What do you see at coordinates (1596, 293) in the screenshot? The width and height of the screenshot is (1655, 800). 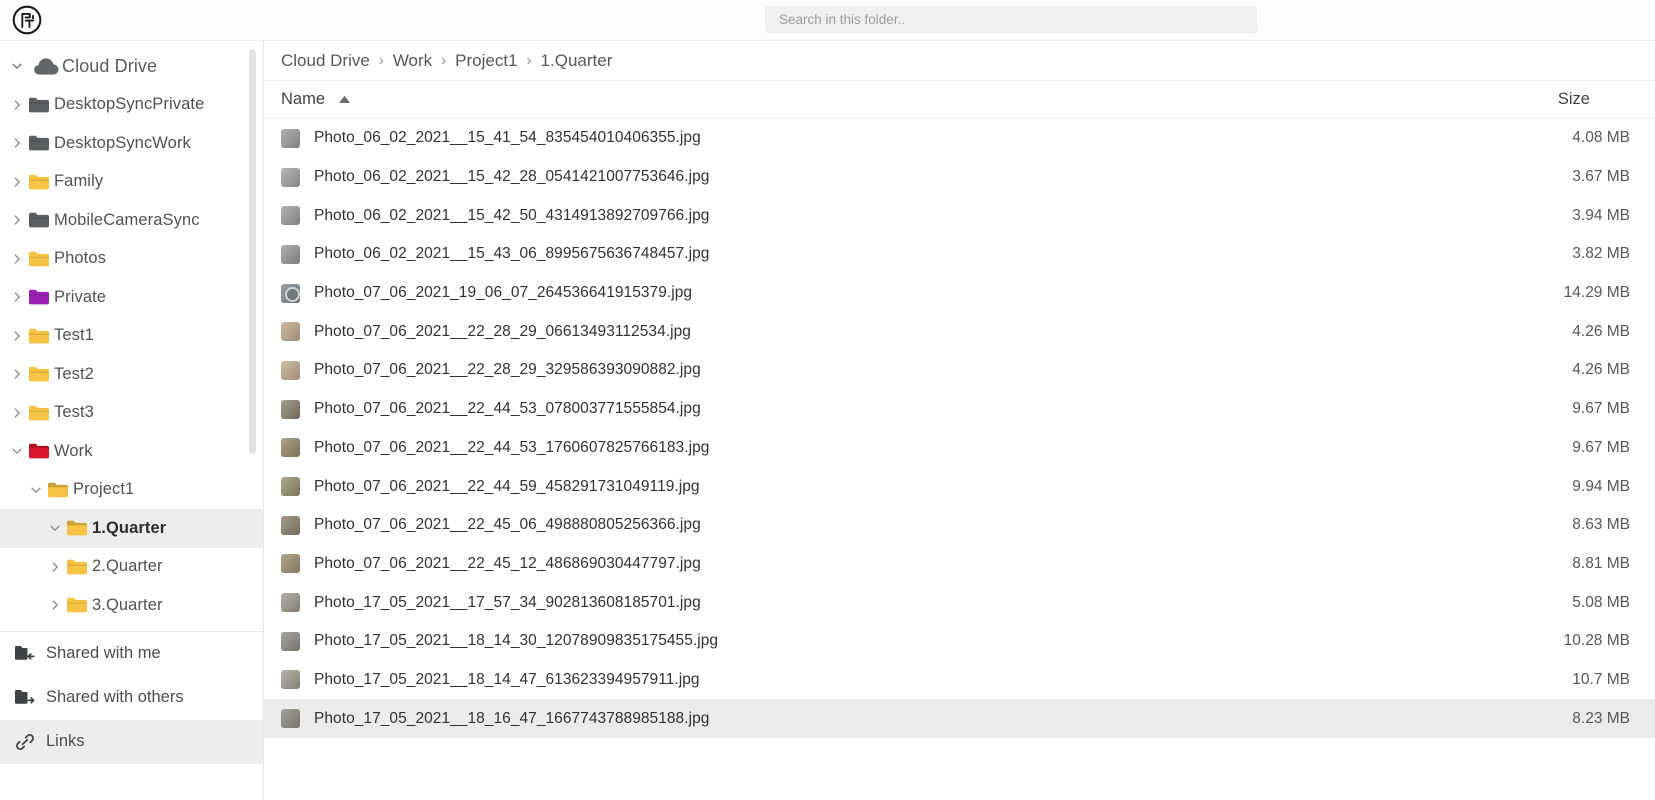 I see `file-size: 14.29 MB` at bounding box center [1596, 293].